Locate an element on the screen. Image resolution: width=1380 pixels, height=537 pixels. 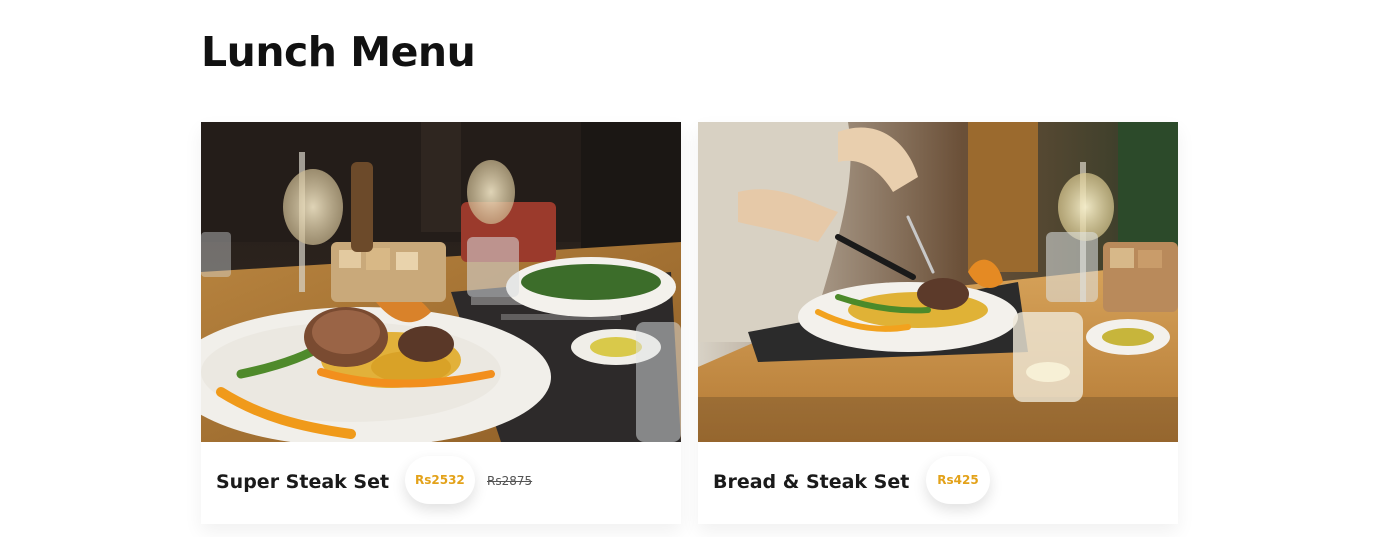
menu-item-name: Bread & Steak Set is located at coordinates (811, 482).